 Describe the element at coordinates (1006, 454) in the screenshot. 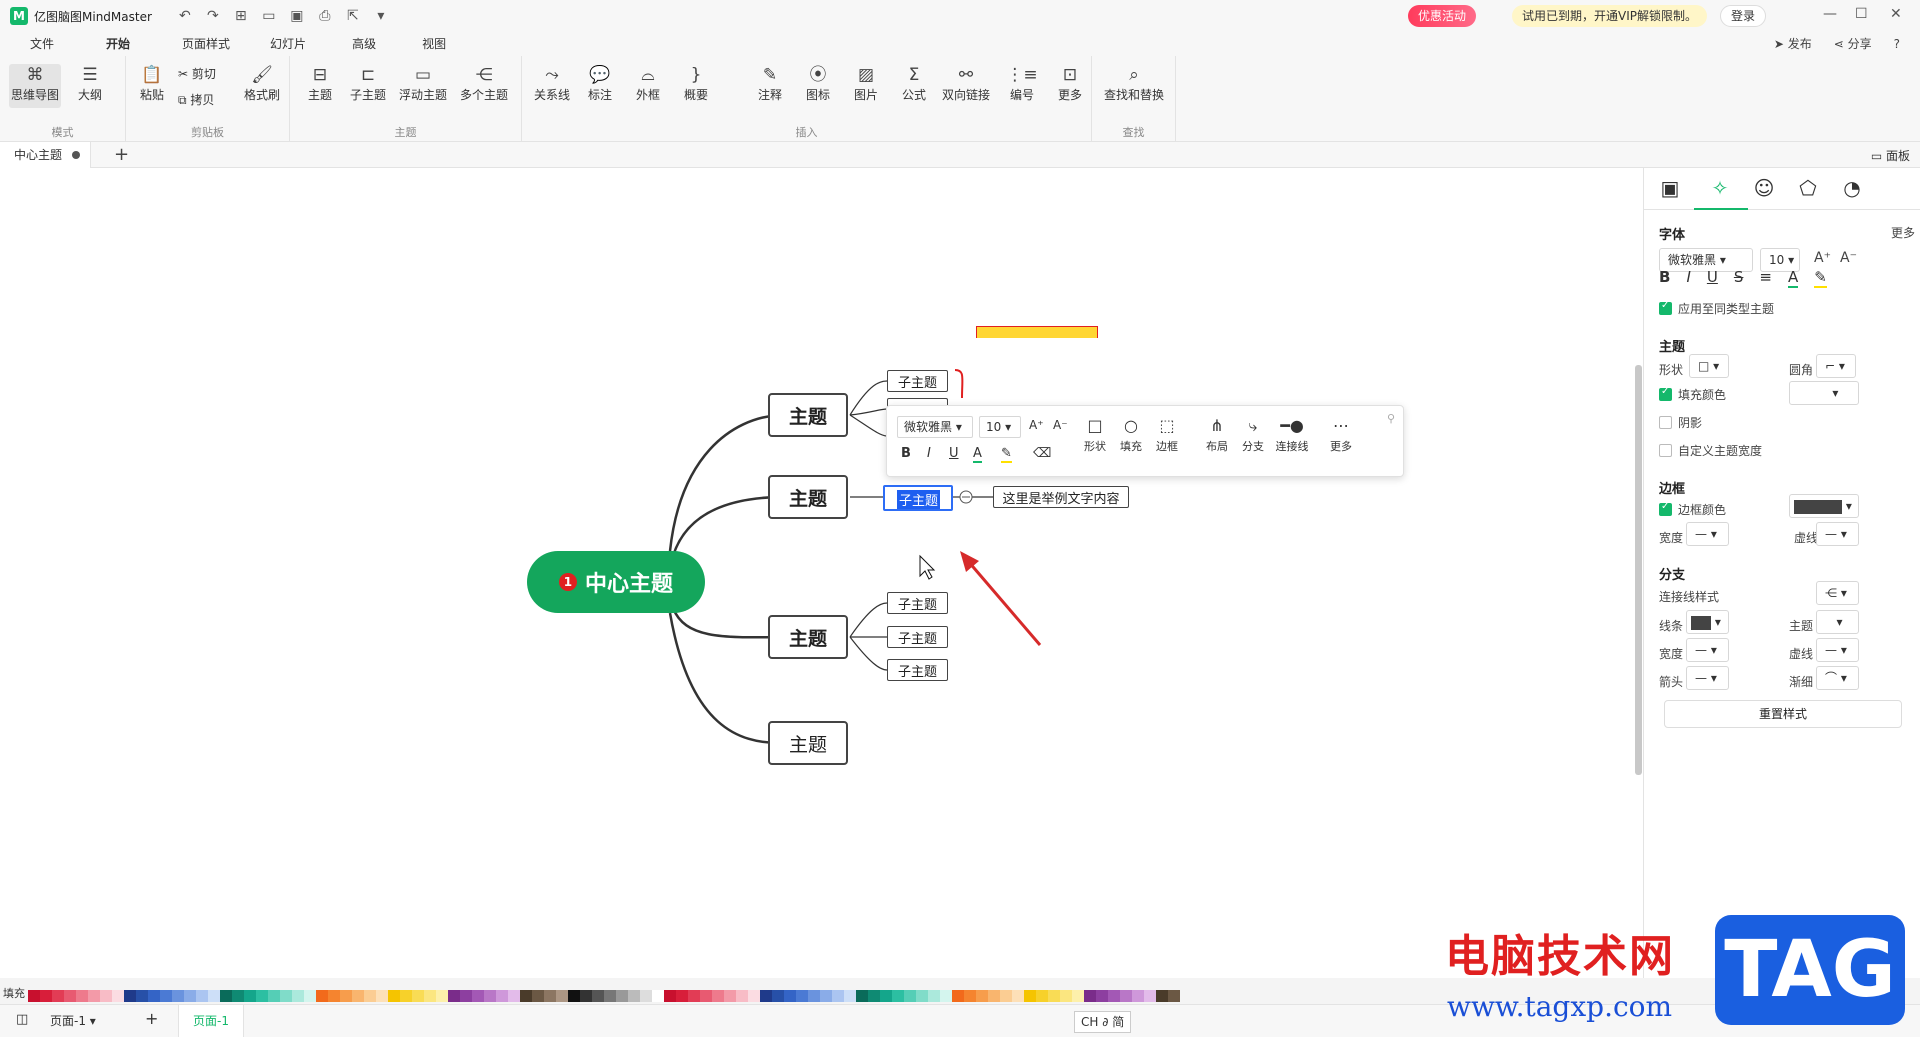

I see `highlight-icon: ✎` at that location.